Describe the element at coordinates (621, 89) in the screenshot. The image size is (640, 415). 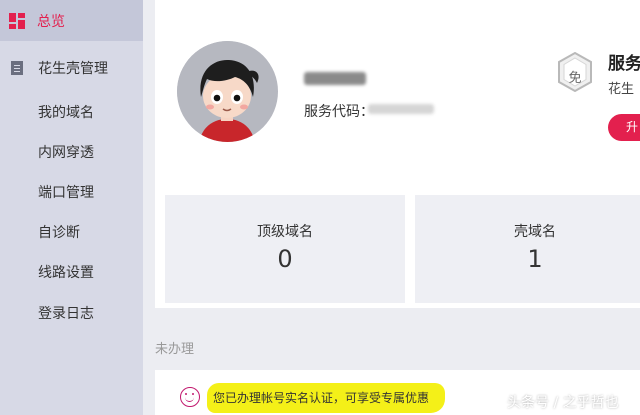
I see `service-subtitle: 花生` at that location.